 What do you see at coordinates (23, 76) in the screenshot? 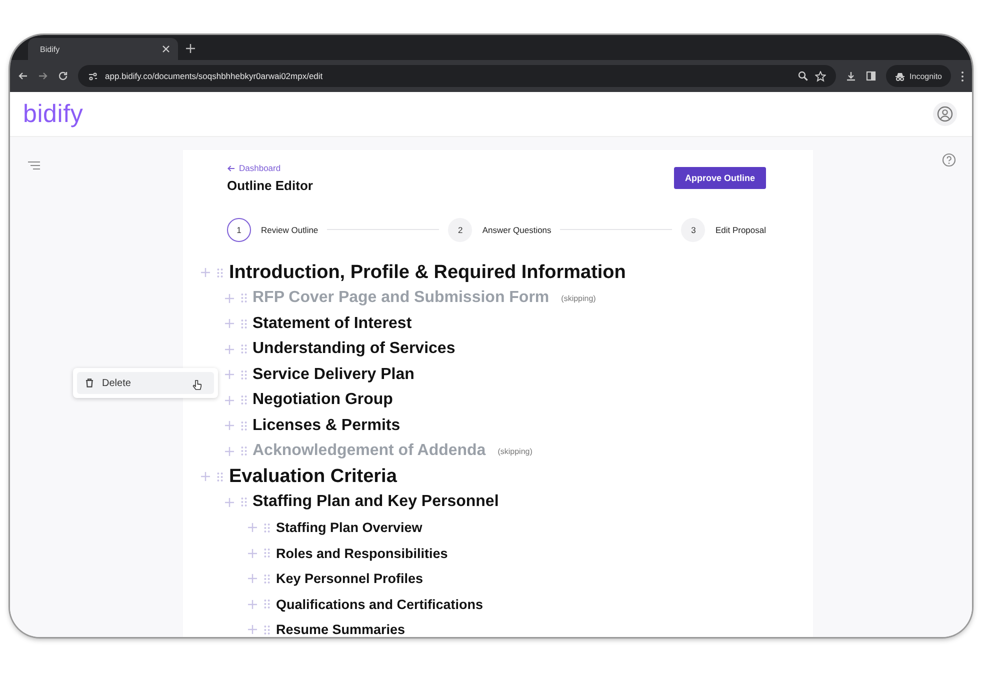
I see `back-icon` at bounding box center [23, 76].